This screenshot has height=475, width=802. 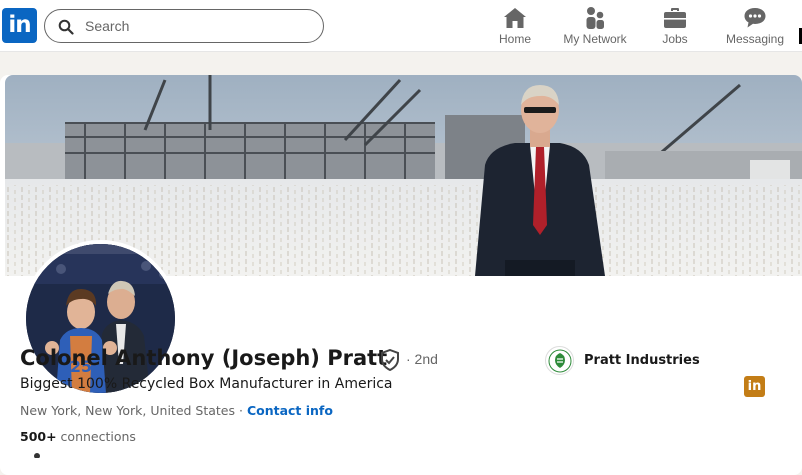 What do you see at coordinates (290, 410) in the screenshot?
I see `contact-info-link: Contact info` at bounding box center [290, 410].